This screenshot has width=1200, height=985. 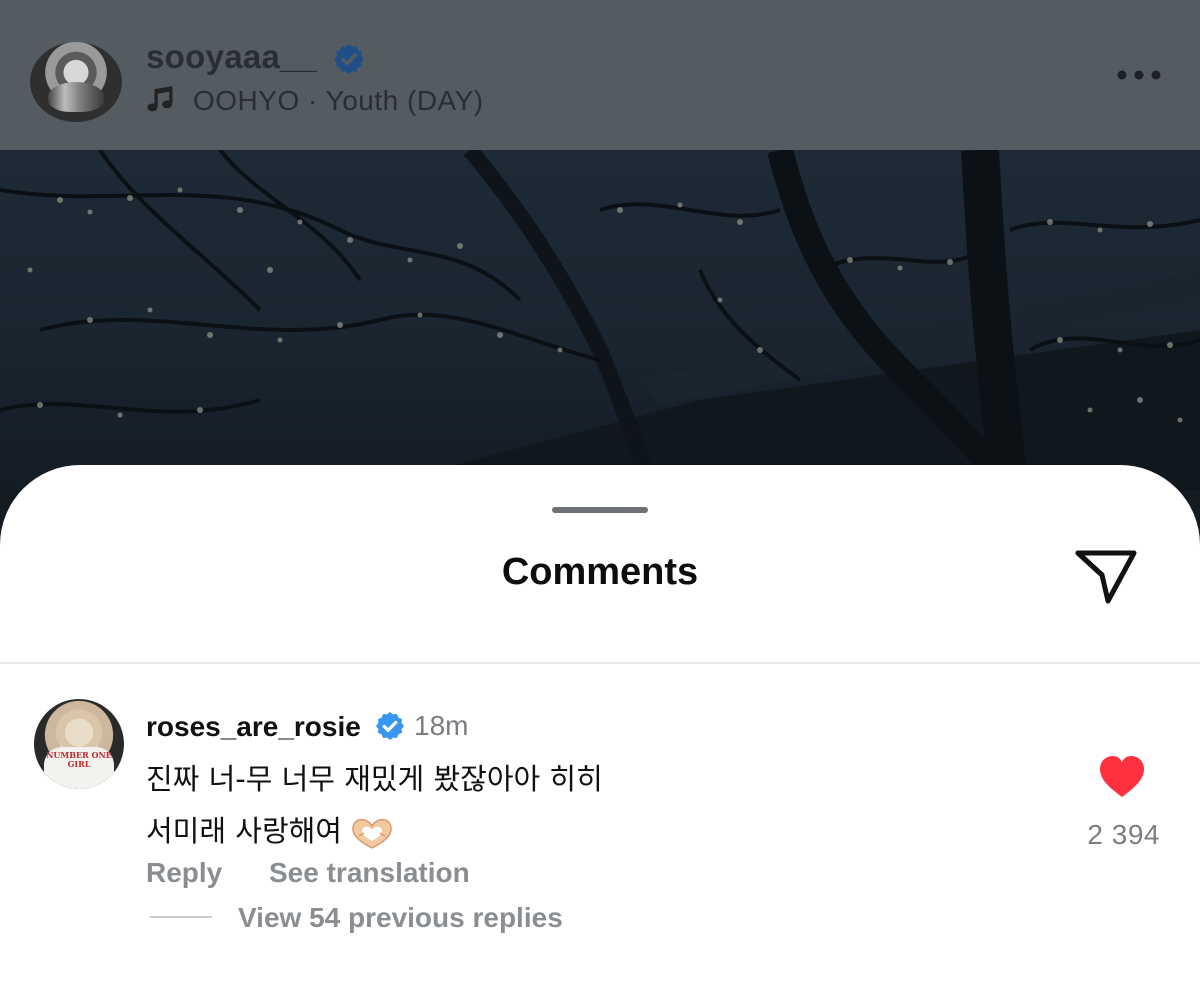 I want to click on comment-text-line-2: 서미래 사랑해여, so click(x=244, y=831).